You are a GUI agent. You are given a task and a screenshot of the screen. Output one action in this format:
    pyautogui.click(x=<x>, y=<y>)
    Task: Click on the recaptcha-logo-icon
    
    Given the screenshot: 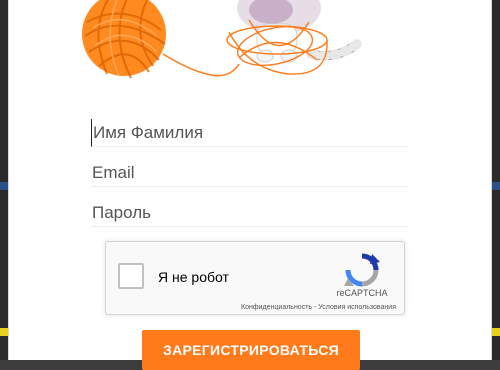 What is the action you would take?
    pyautogui.click(x=362, y=270)
    